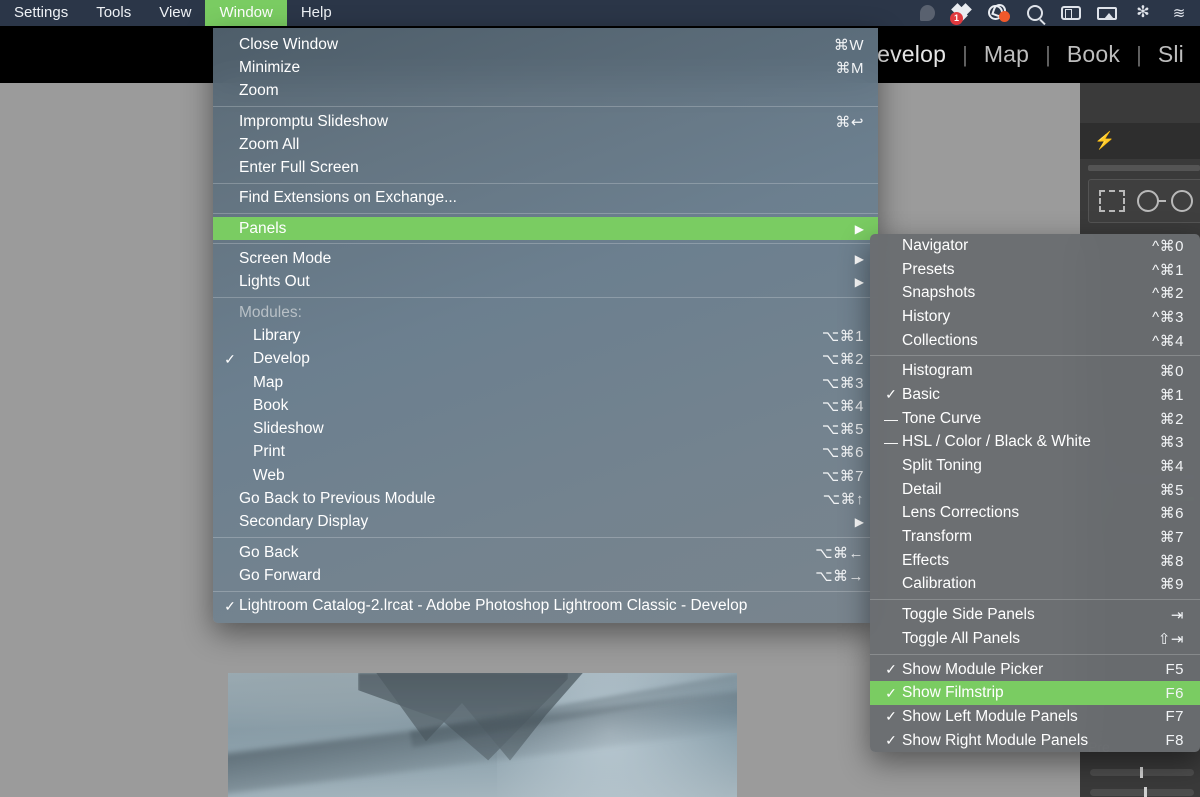 Image resolution: width=1200 pixels, height=797 pixels. Describe the element at coordinates (1035, 639) in the screenshot. I see `menu-item-toggle-all-panels: Toggle All Panels ⇧⇥` at that location.